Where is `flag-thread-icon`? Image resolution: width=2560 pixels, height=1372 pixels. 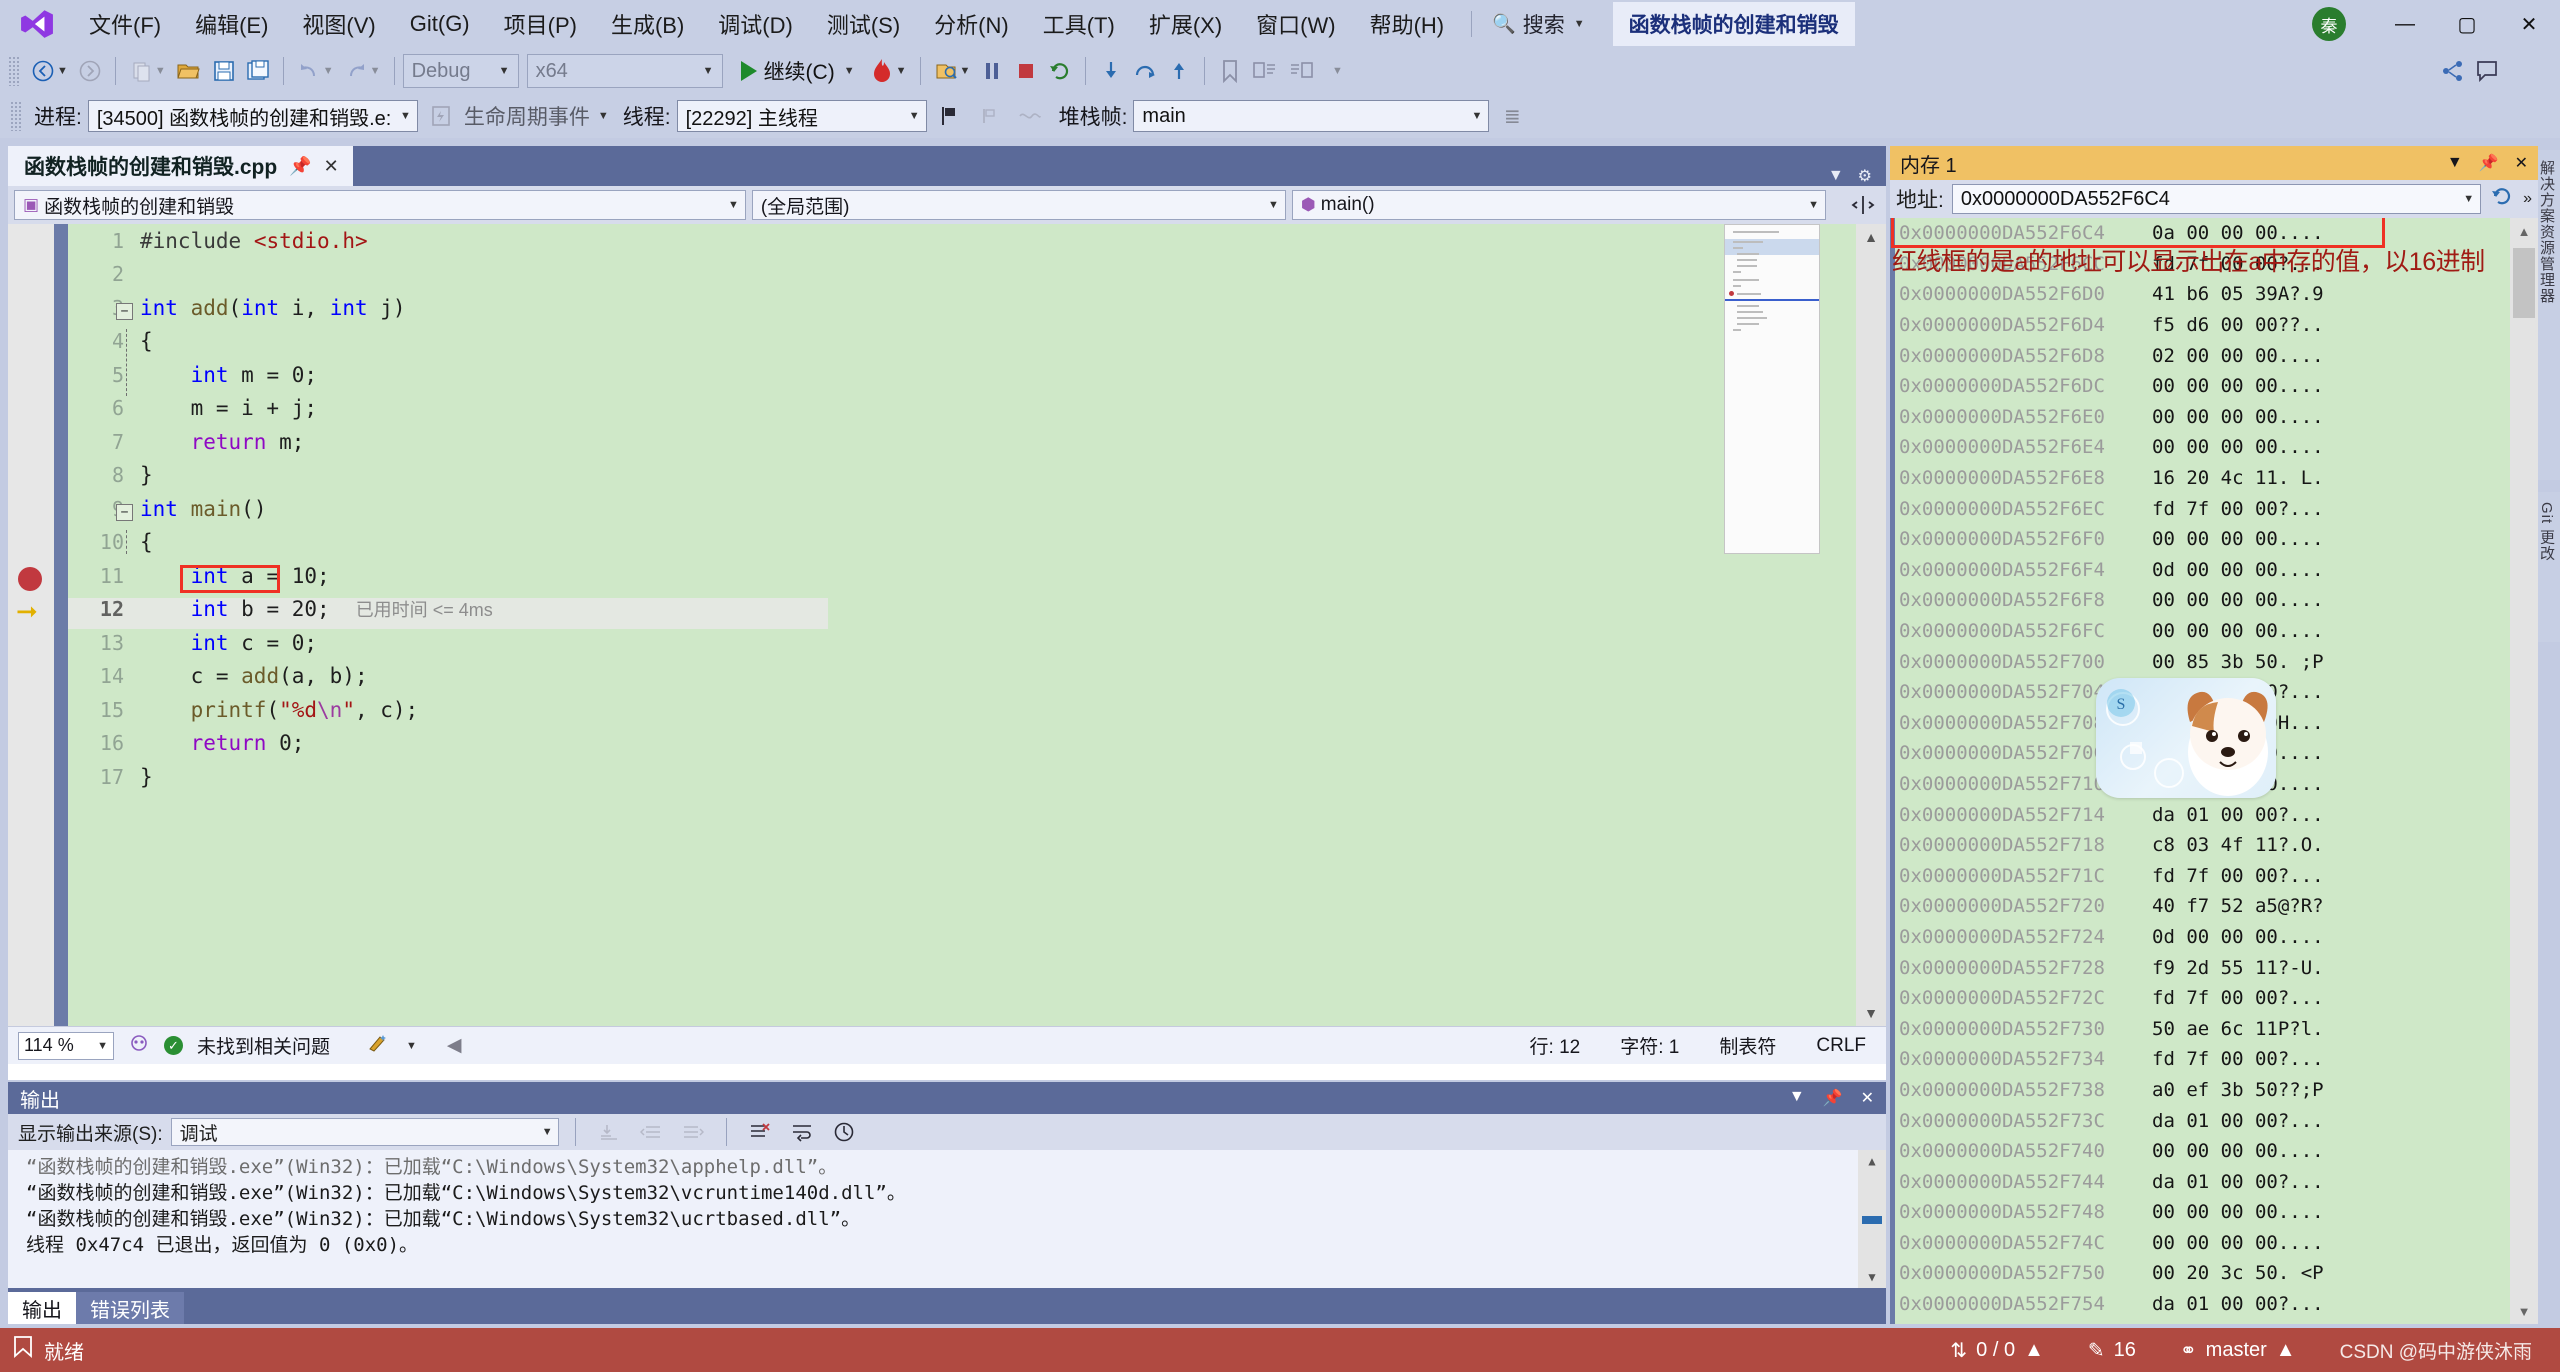 flag-thread-icon is located at coordinates (950, 116).